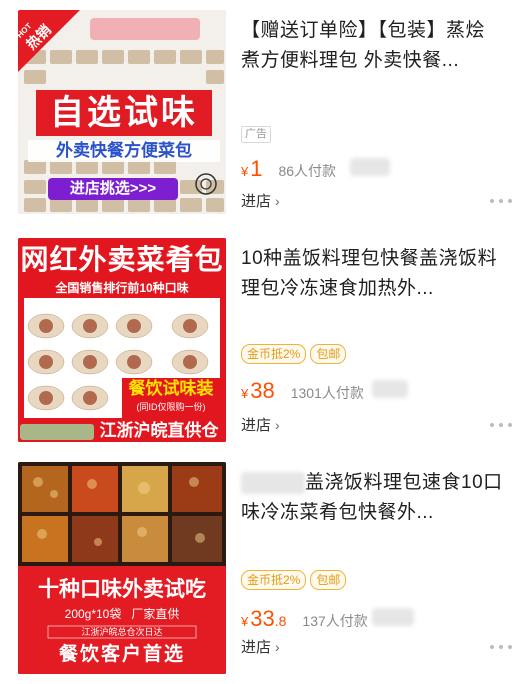 This screenshot has width=528, height=684. Describe the element at coordinates (113, 188) in the screenshot. I see `image-cta-text: 进店挑选>>>` at that location.